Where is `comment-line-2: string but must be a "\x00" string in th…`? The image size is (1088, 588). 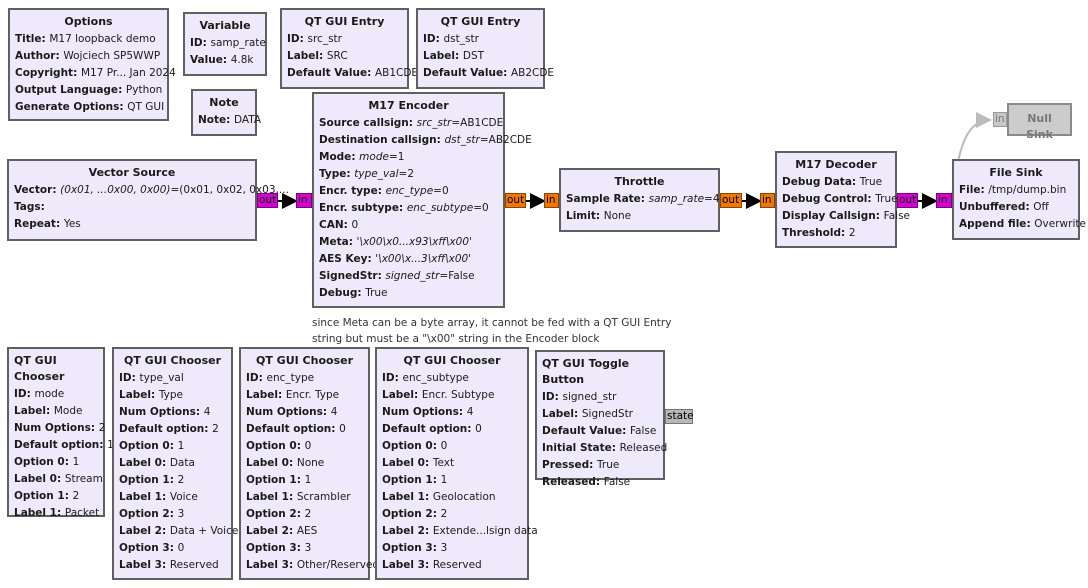
comment-line-2: string but must be a "\x00" string in th… is located at coordinates (456, 339).